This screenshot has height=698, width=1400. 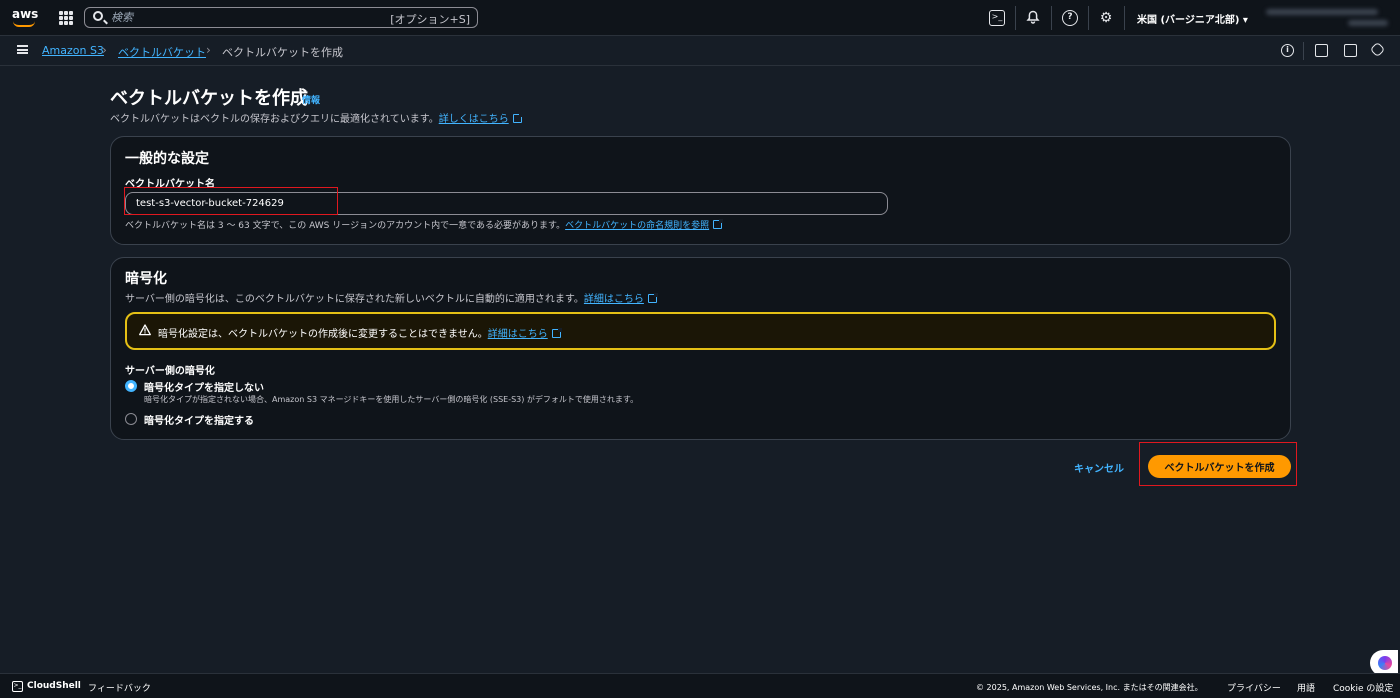 What do you see at coordinates (474, 119) in the screenshot?
I see `learn-more-link: 詳しくはこちら` at bounding box center [474, 119].